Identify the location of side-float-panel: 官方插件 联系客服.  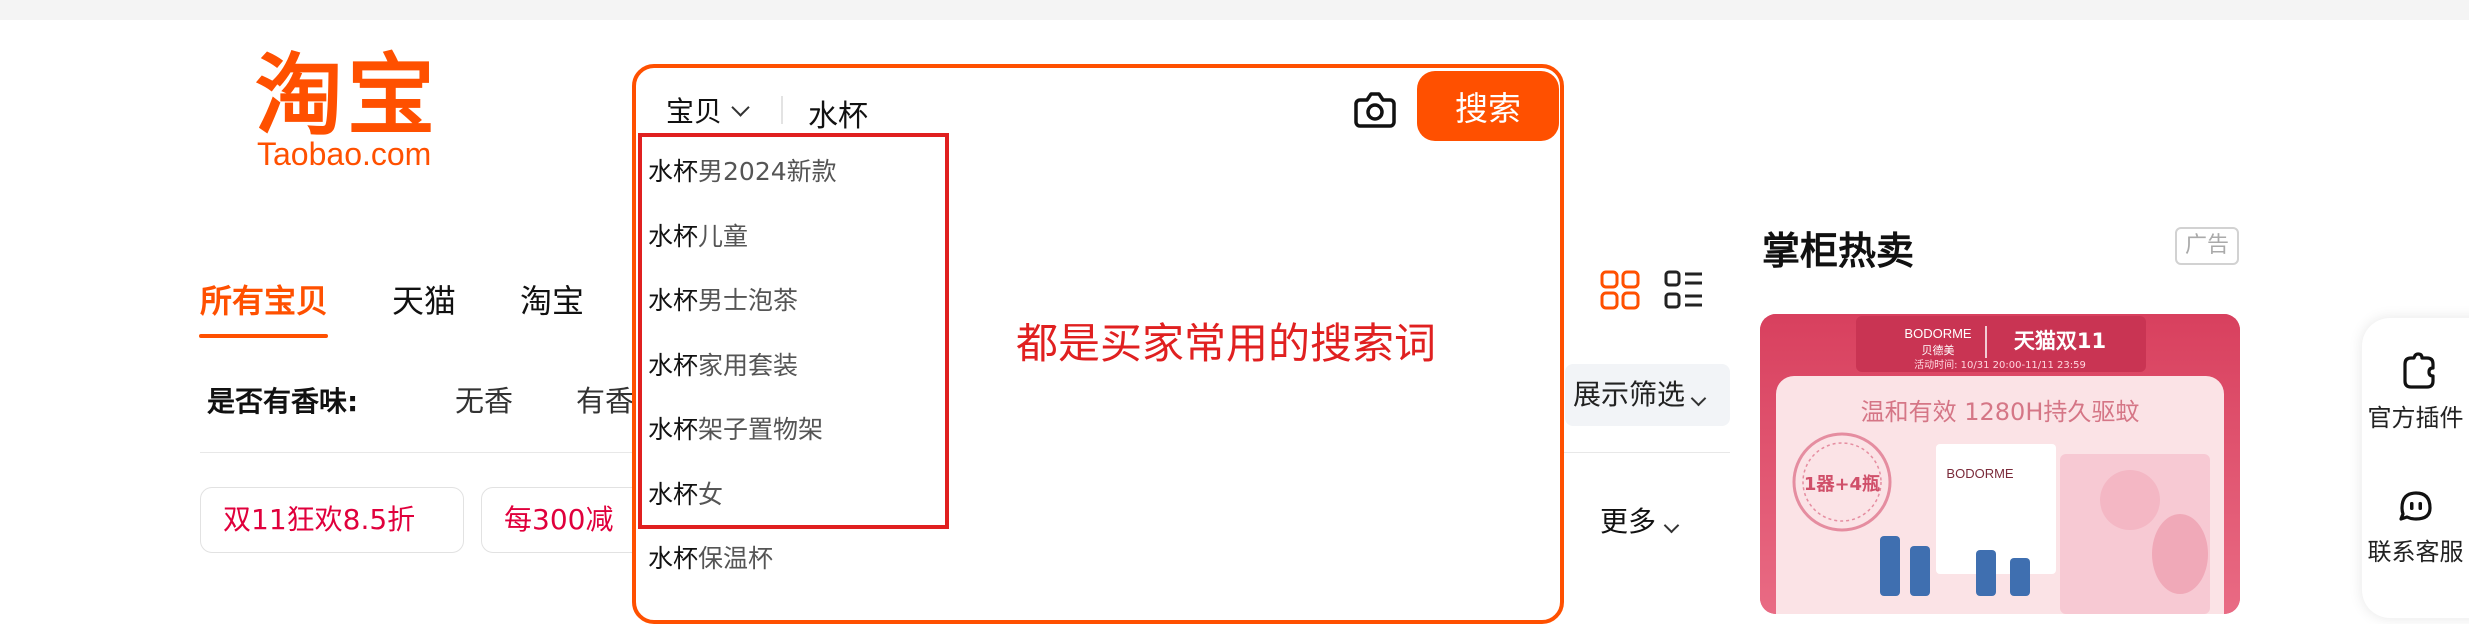
(2415, 468).